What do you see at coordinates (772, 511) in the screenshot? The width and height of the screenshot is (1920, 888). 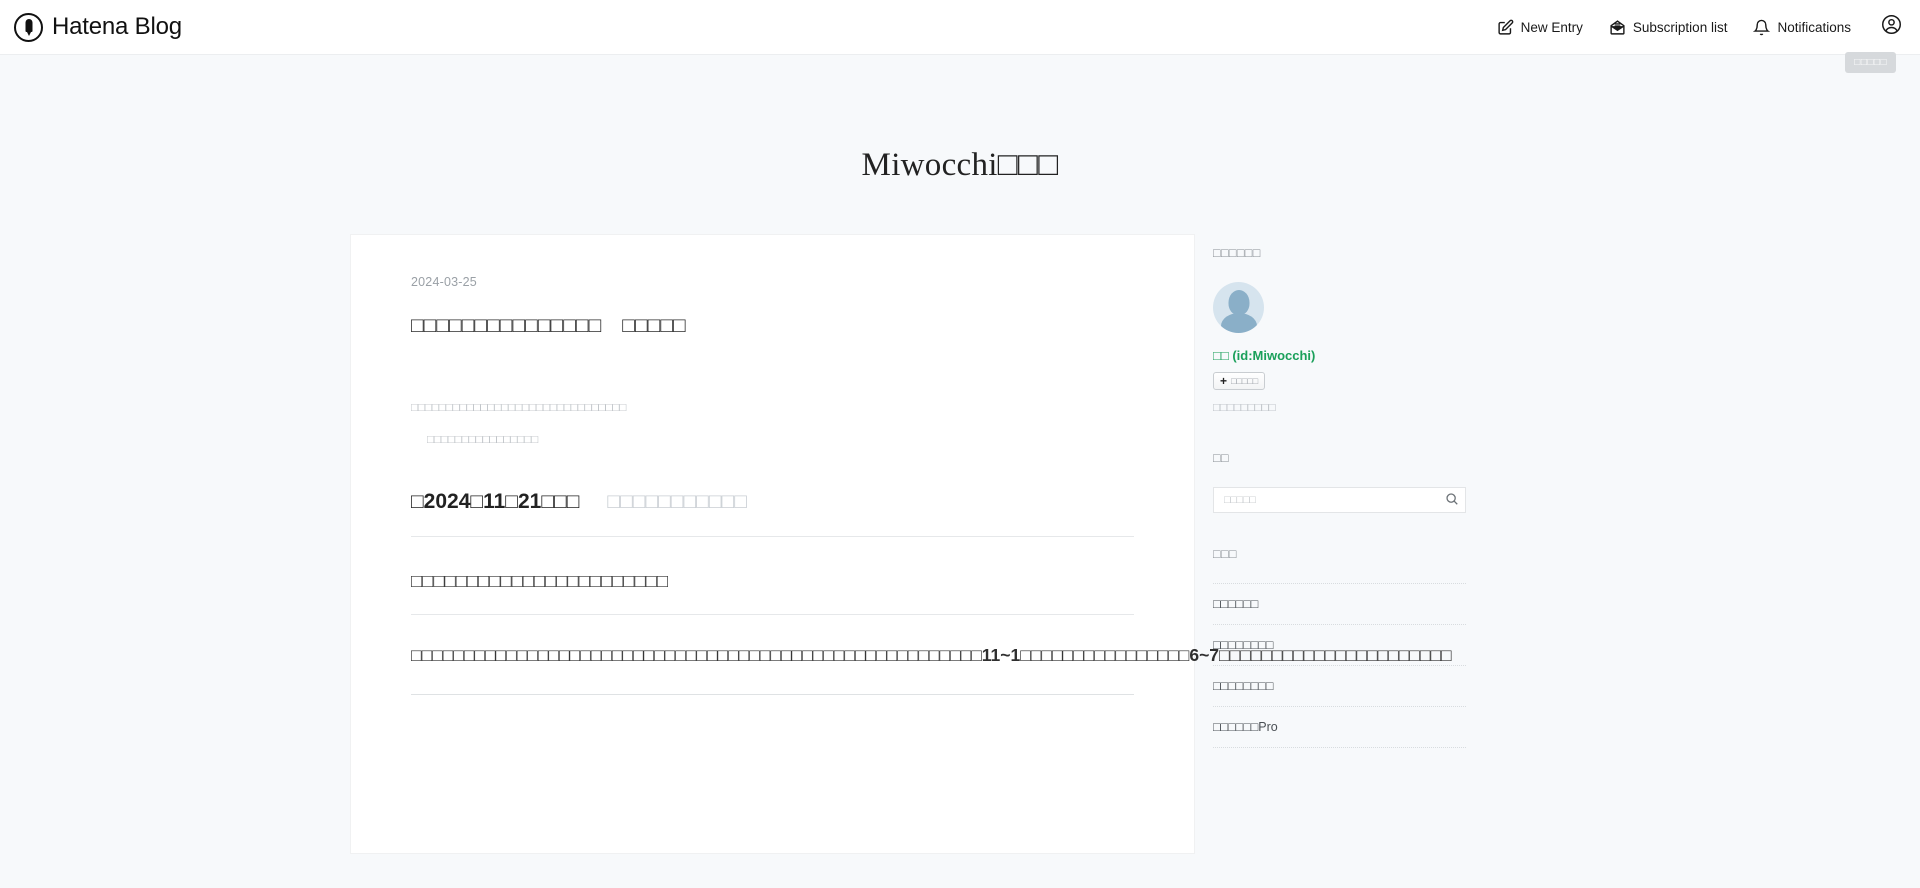 I see `entry-heading-major: □2024□11□21□□□ □□□□□□□□□□□` at bounding box center [772, 511].